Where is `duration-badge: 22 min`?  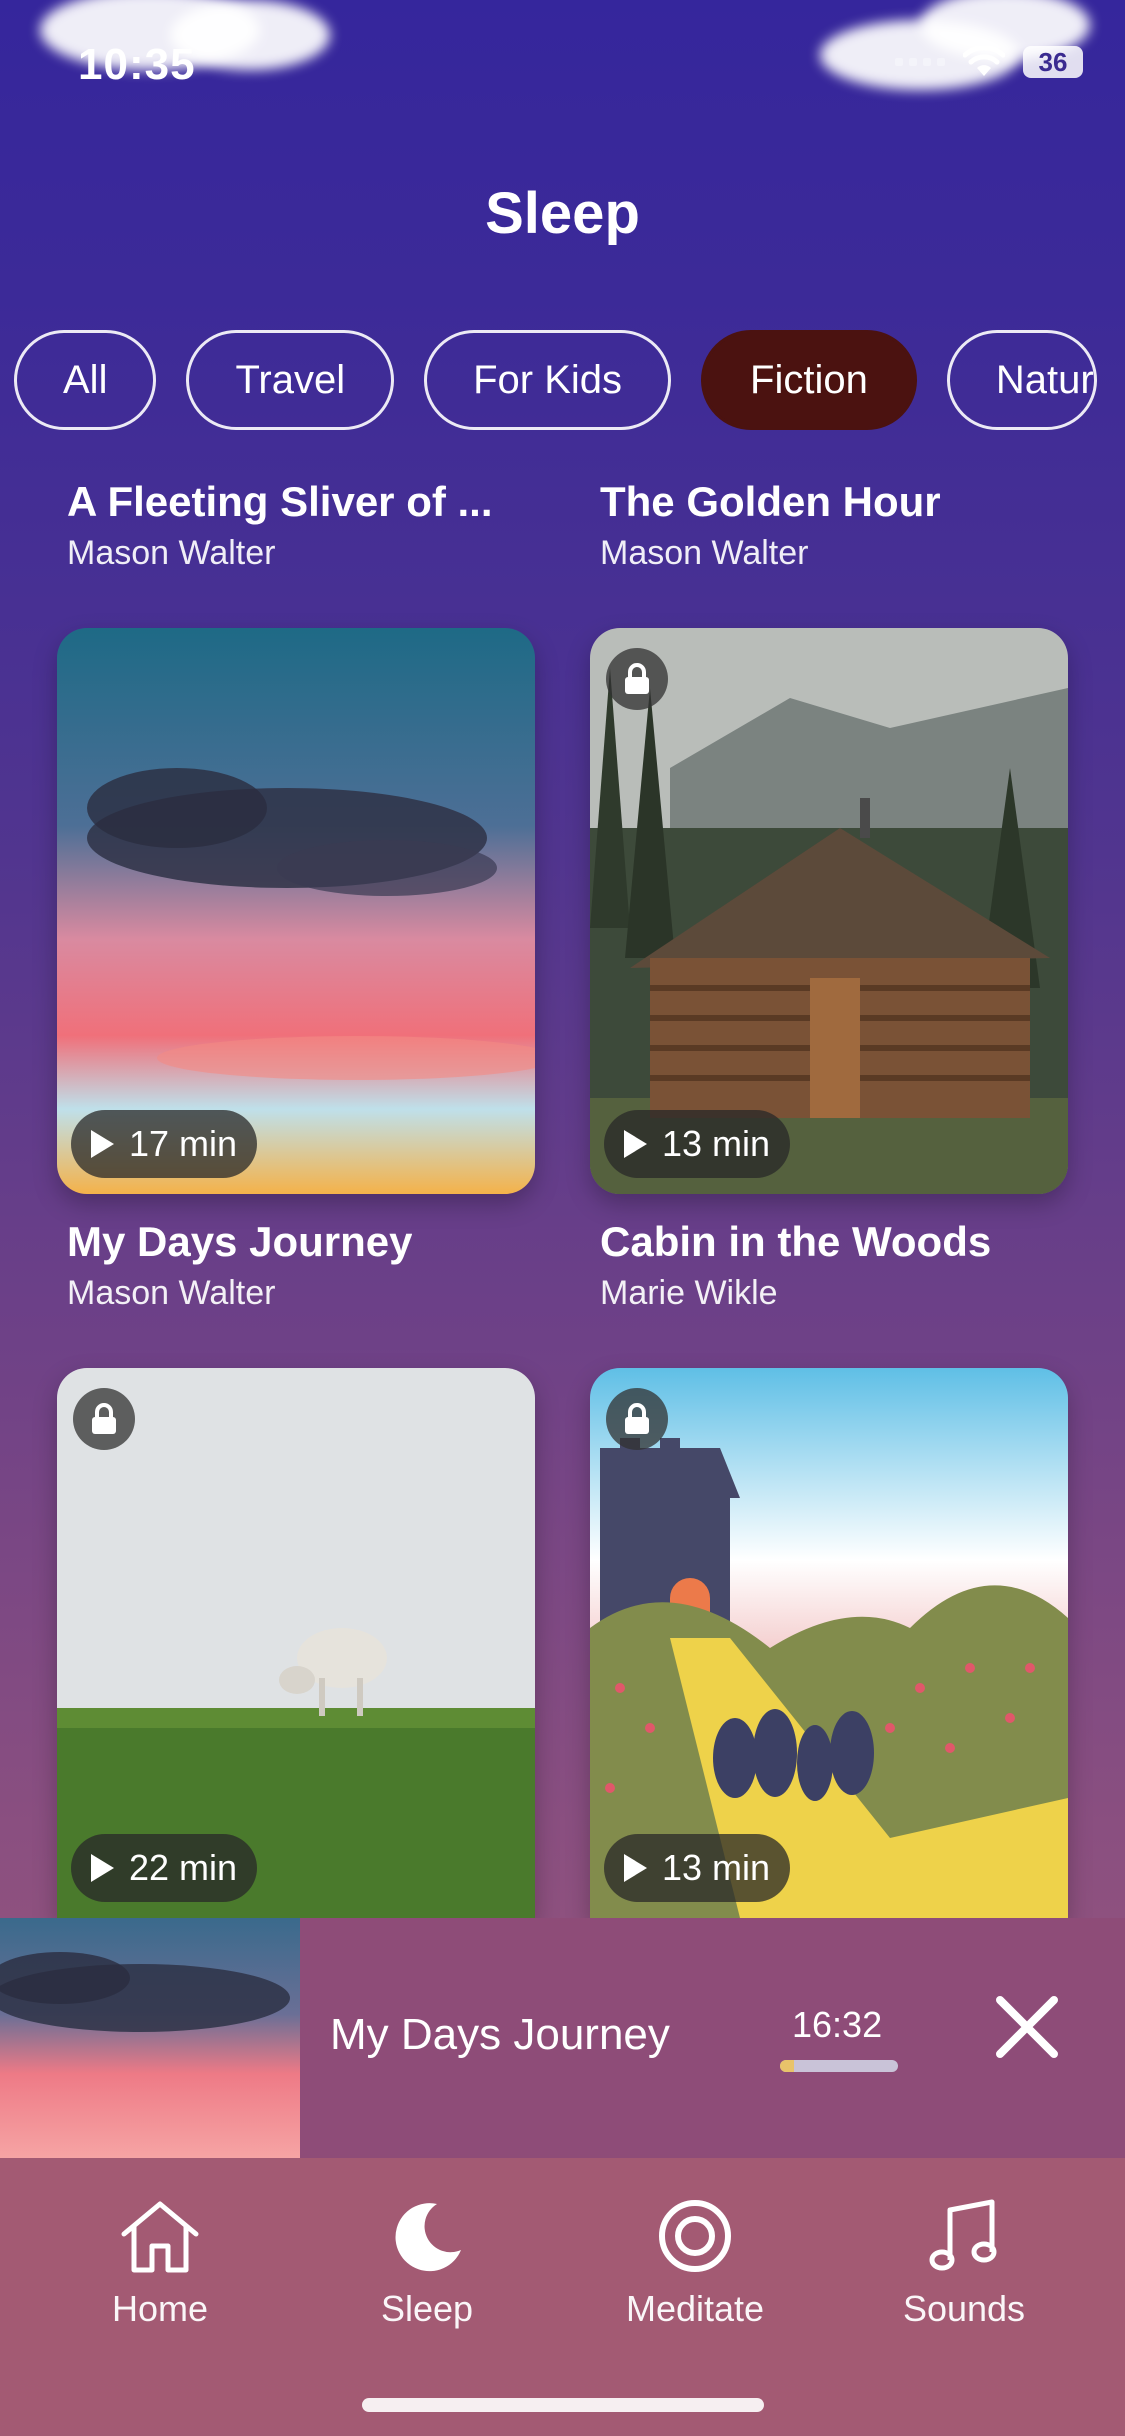 duration-badge: 22 min is located at coordinates (164, 1868).